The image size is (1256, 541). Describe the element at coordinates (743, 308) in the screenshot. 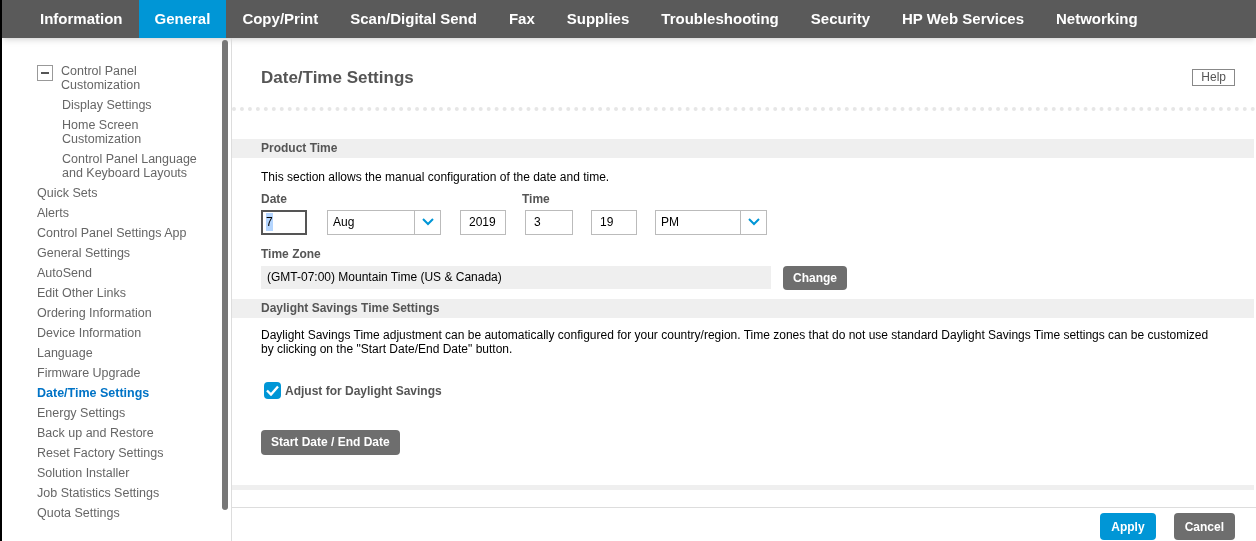

I see `section-header: Daylight Savings Time Settings` at that location.